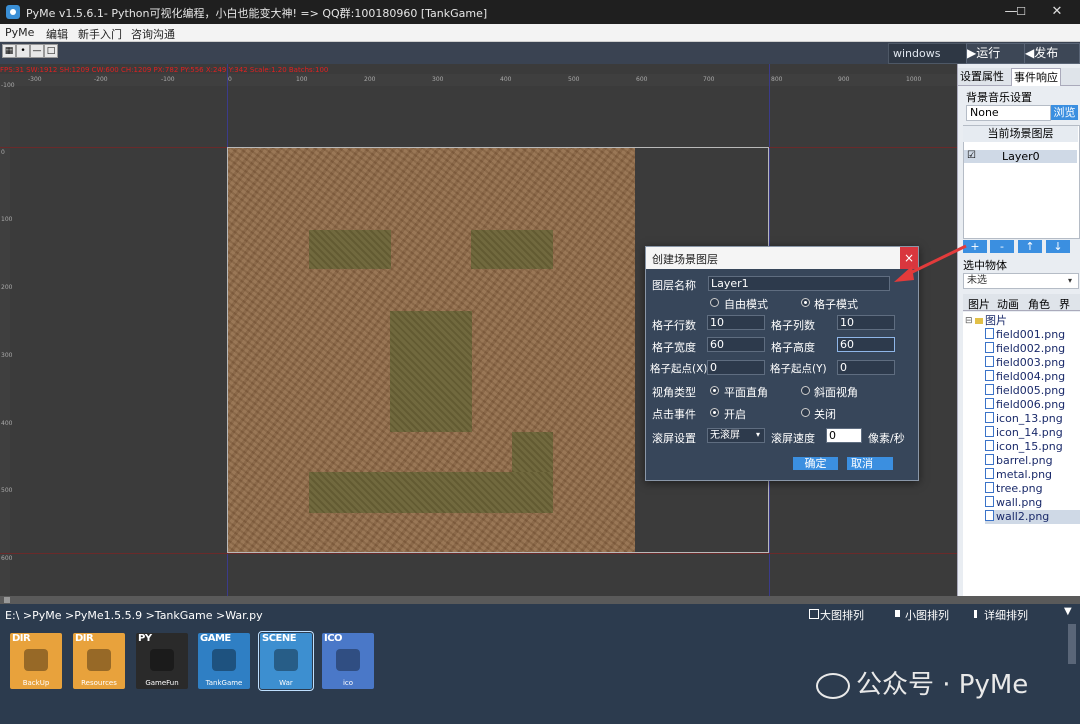  I want to click on folder-icon, so click(979, 321).